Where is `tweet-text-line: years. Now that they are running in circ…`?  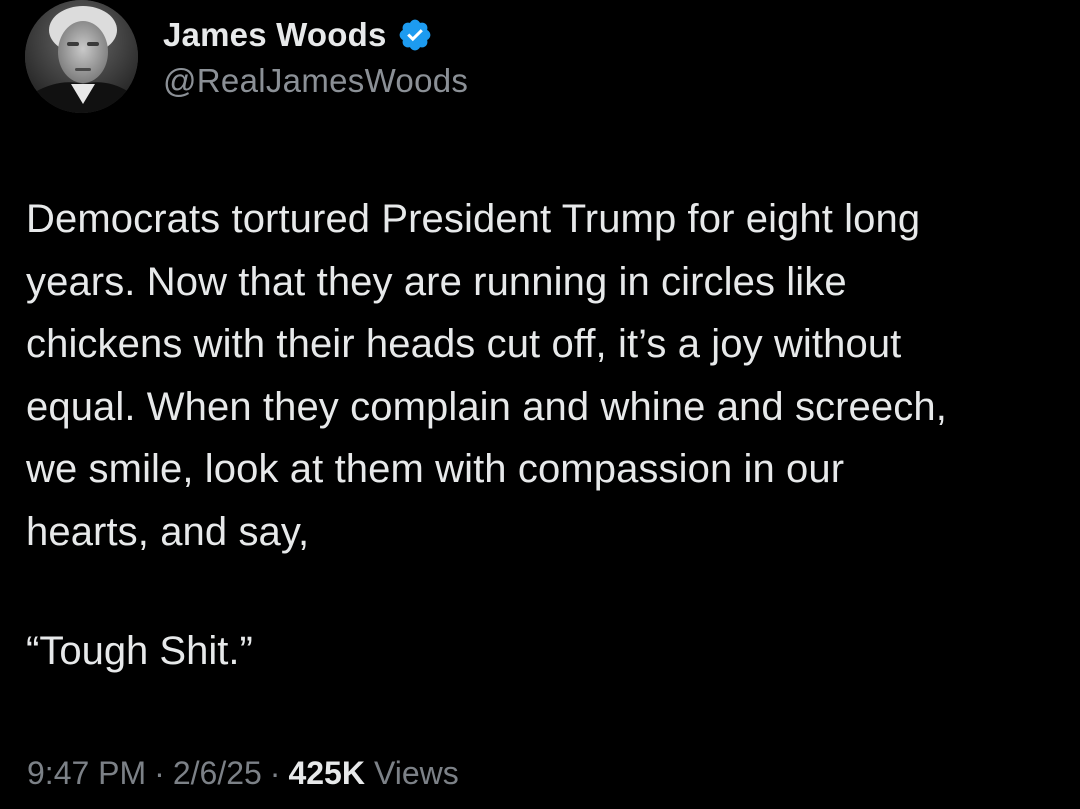 tweet-text-line: years. Now that they are running in circ… is located at coordinates (436, 281).